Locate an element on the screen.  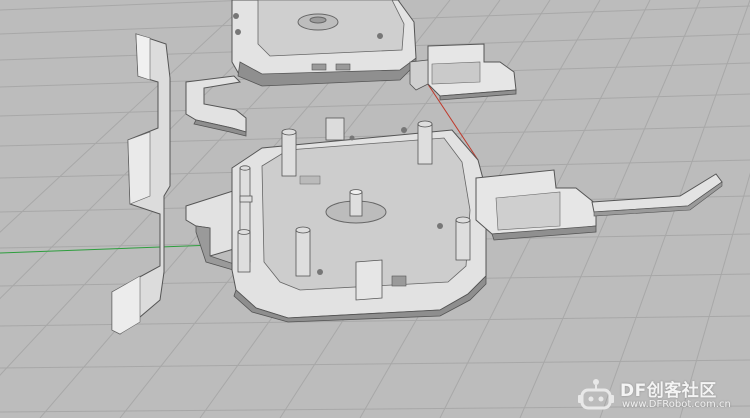
dfrobot-logo-icon is located at coordinates (596, 394).